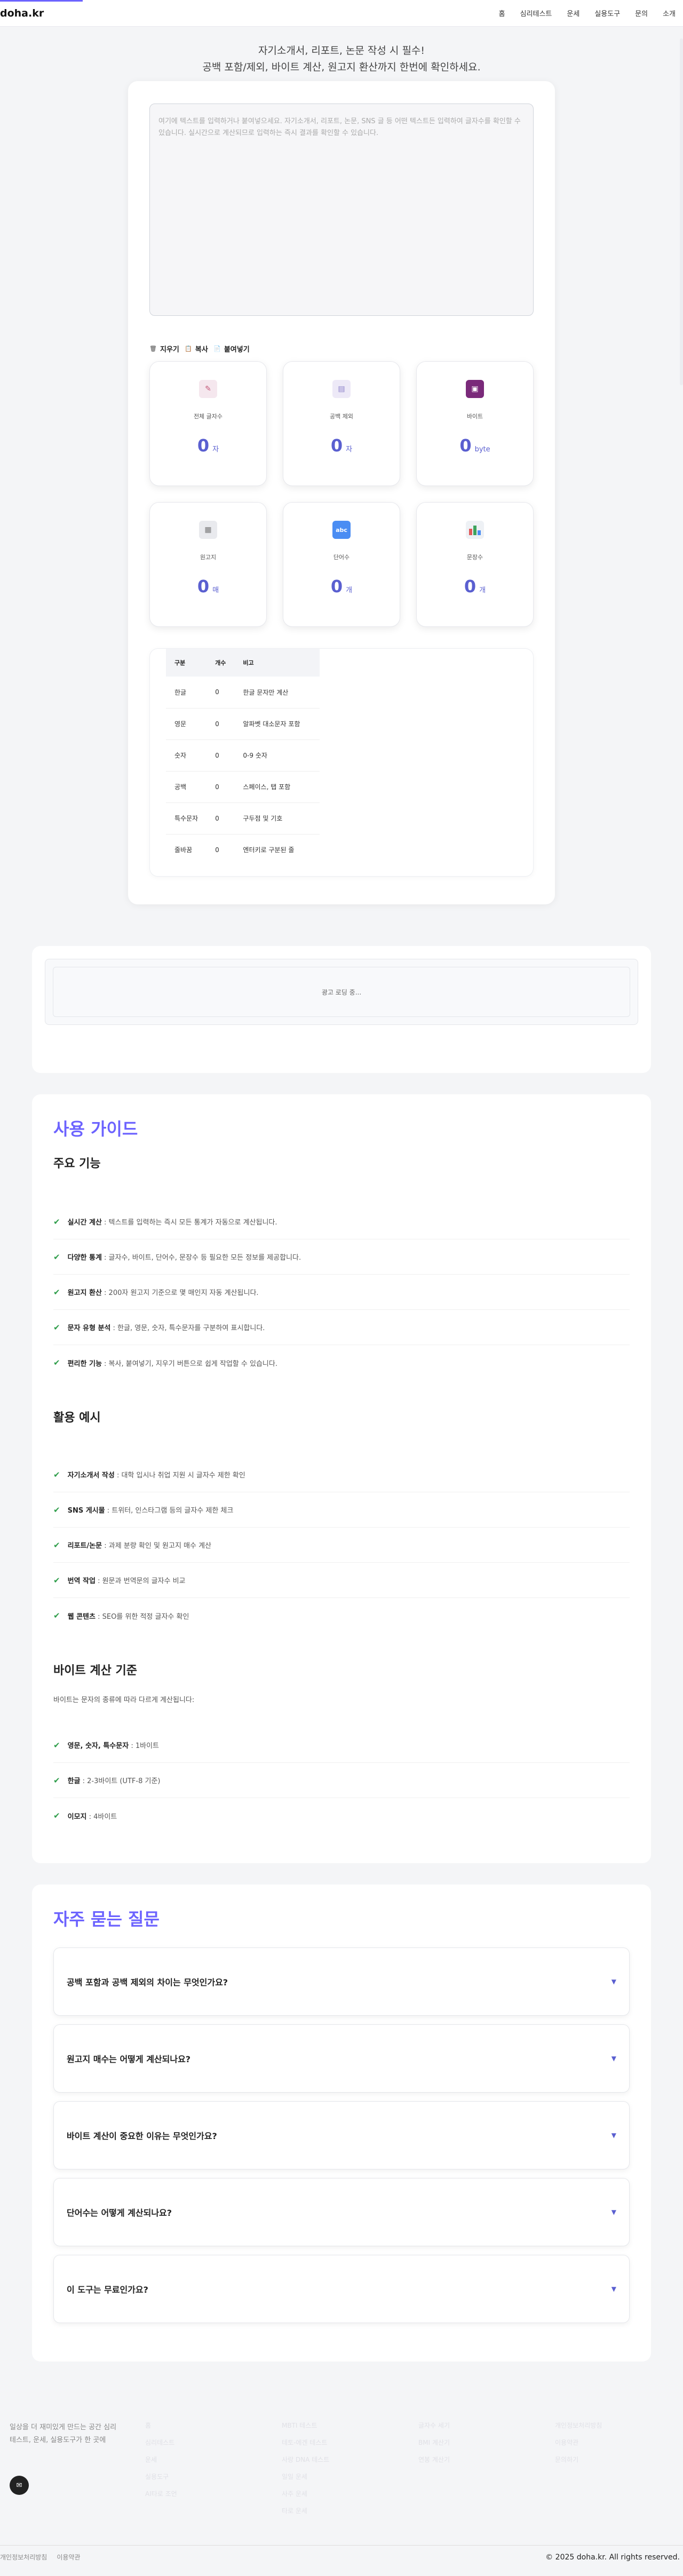  What do you see at coordinates (208, 423) in the screenshot?
I see `stat-card-total-chars: ✎ 전체 글자수 0자` at bounding box center [208, 423].